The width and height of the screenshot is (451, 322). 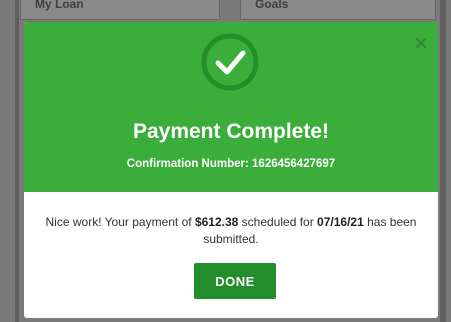 What do you see at coordinates (340, 222) in the screenshot?
I see `payment-date: 07/16/21` at bounding box center [340, 222].